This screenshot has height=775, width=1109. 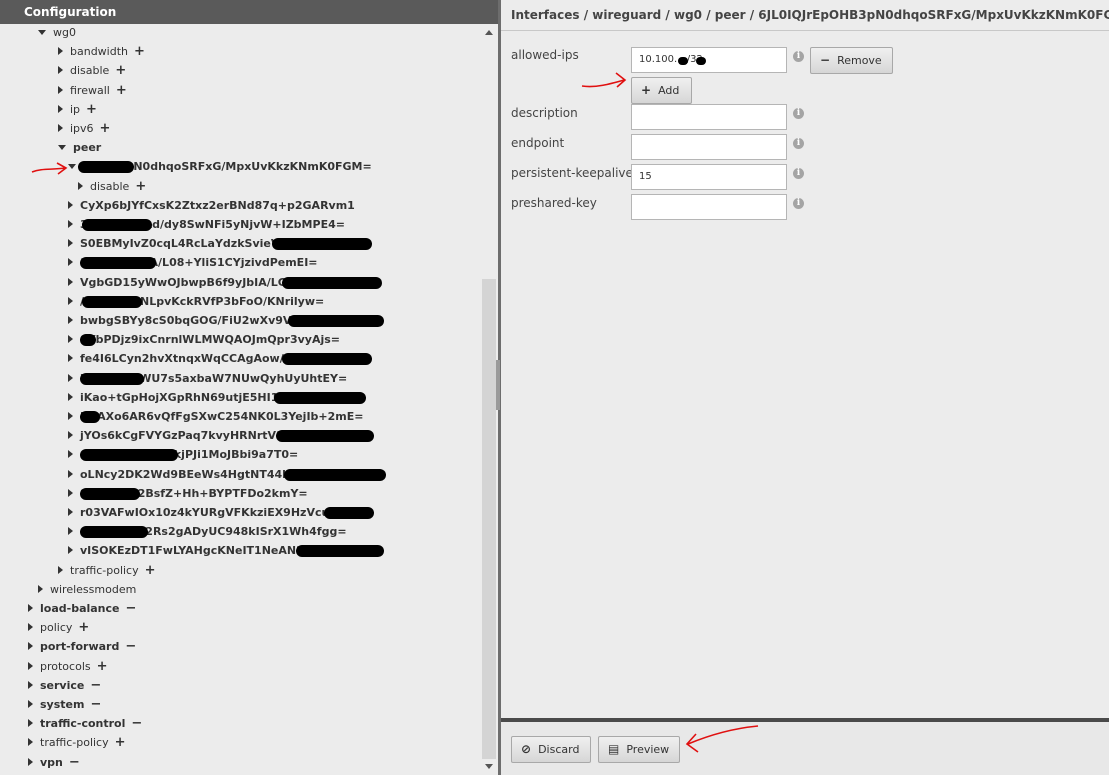 I want to click on tree-node: HdAXo6AR6vQfFgSXwC254NK0L3YejIb+2mE=, so click(x=215, y=417).